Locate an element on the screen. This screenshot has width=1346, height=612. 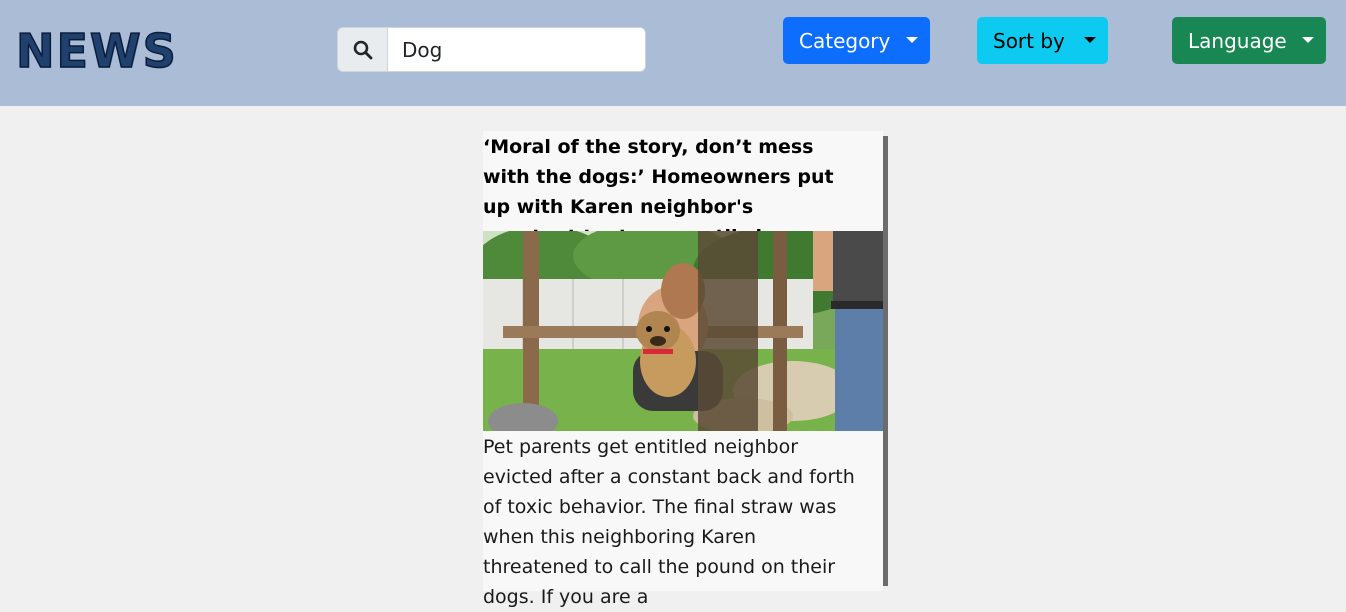
category-button-label: Category is located at coordinates (845, 40).